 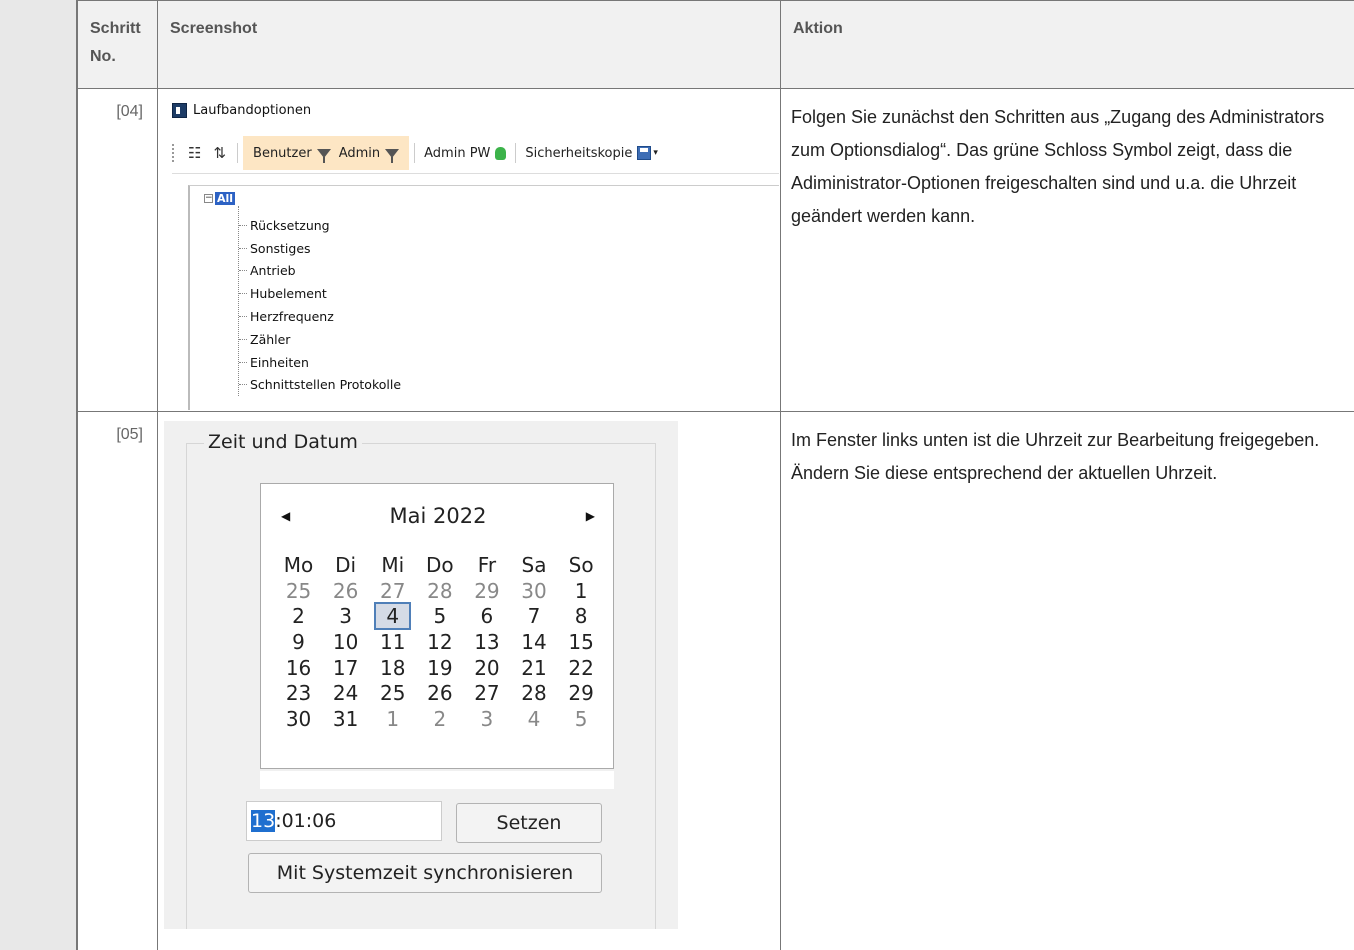 What do you see at coordinates (282, 153) in the screenshot?
I see `benutzer-label: Benutzer` at bounding box center [282, 153].